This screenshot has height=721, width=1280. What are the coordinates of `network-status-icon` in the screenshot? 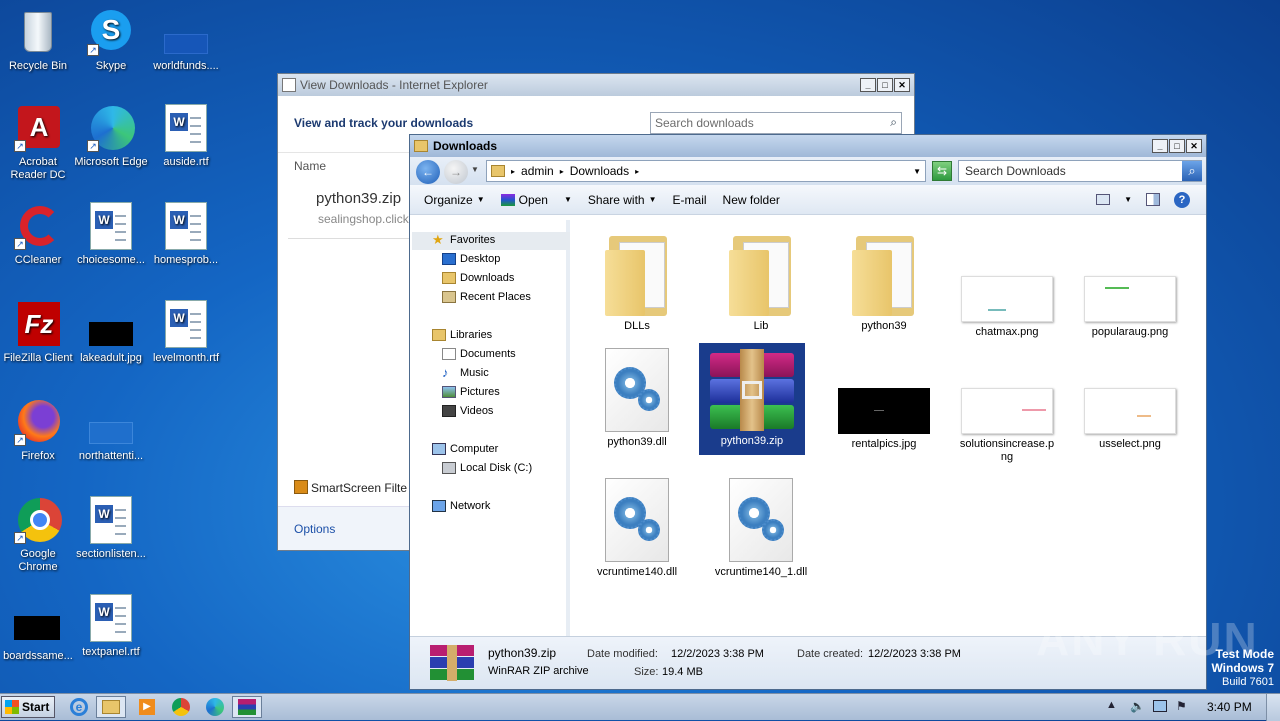 It's located at (1160, 706).